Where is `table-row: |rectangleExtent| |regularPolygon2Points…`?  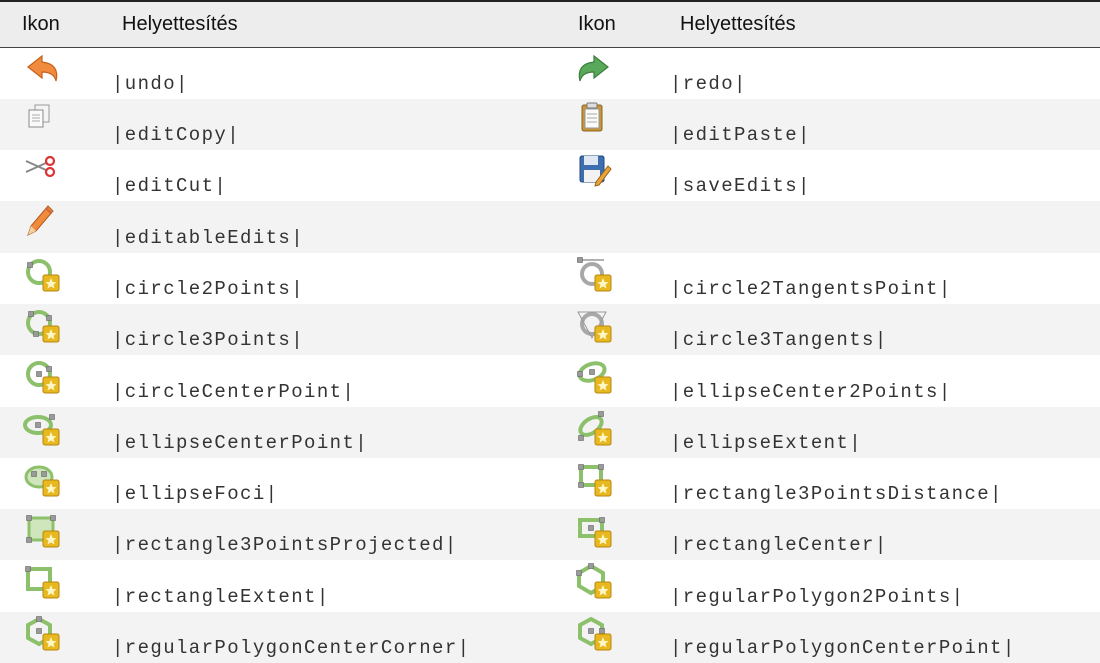
table-row: |rectangleExtent| |regularPolygon2Points… is located at coordinates (550, 585).